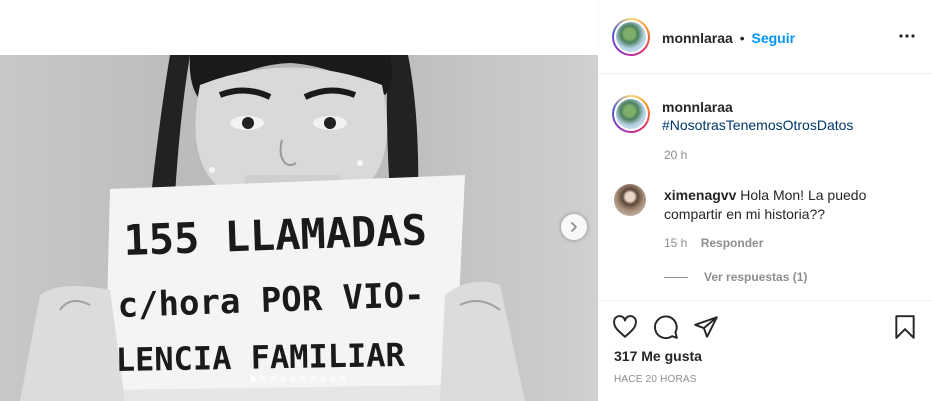 The width and height of the screenshot is (932, 401). I want to click on share-button, so click(706, 327).